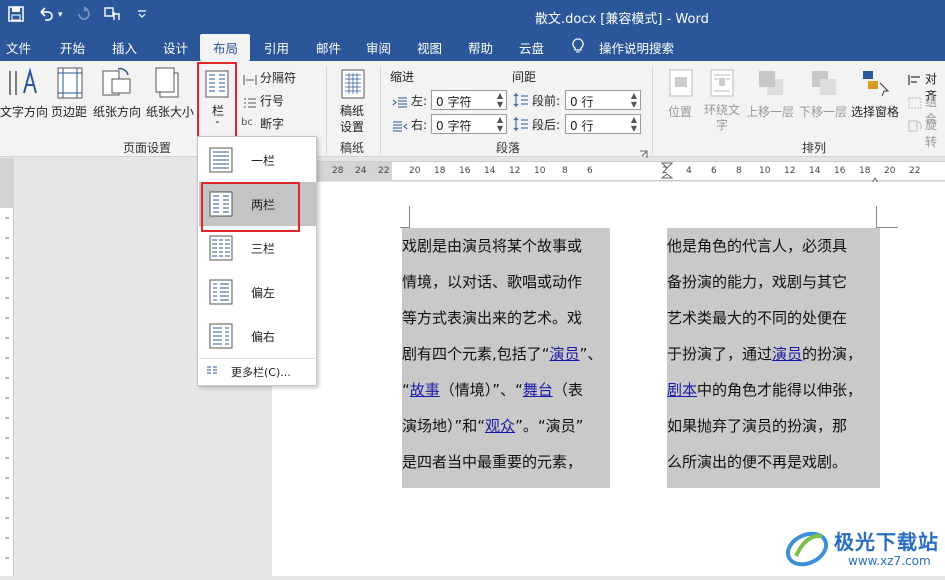 Image resolution: width=945 pixels, height=580 pixels. I want to click on line-numbers-icon, so click(250, 103).